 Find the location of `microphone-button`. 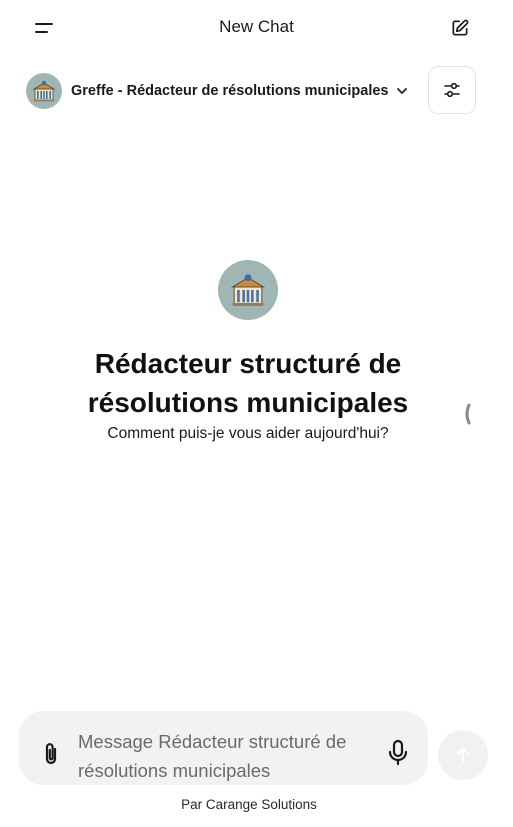

microphone-button is located at coordinates (398, 753).